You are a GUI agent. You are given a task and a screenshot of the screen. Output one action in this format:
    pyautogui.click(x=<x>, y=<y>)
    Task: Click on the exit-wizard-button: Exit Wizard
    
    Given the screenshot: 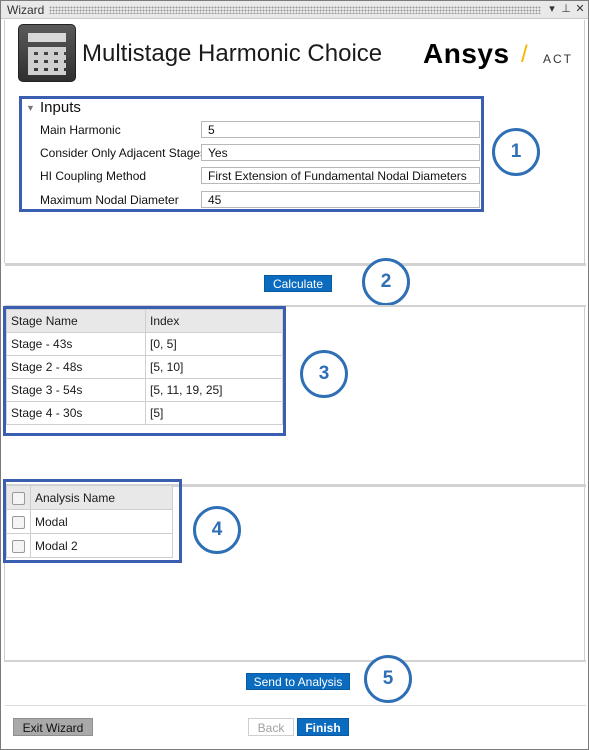 What is the action you would take?
    pyautogui.click(x=53, y=727)
    